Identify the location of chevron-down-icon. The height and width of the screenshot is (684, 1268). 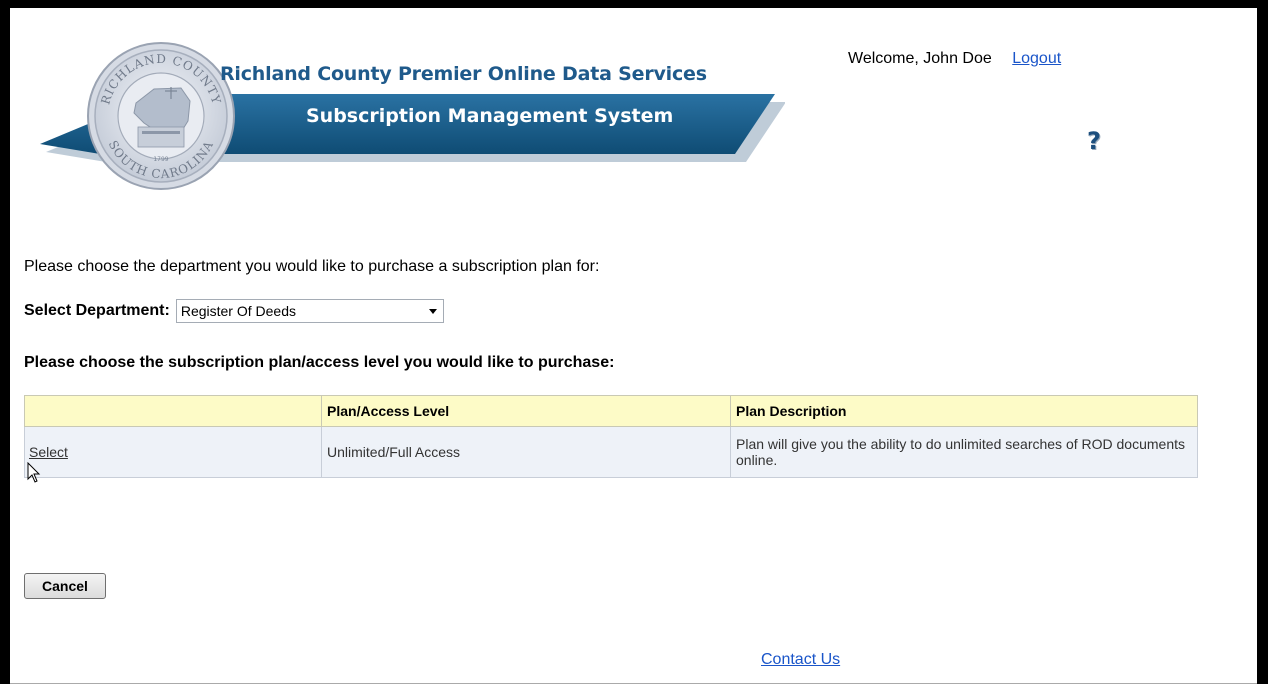
(432, 311).